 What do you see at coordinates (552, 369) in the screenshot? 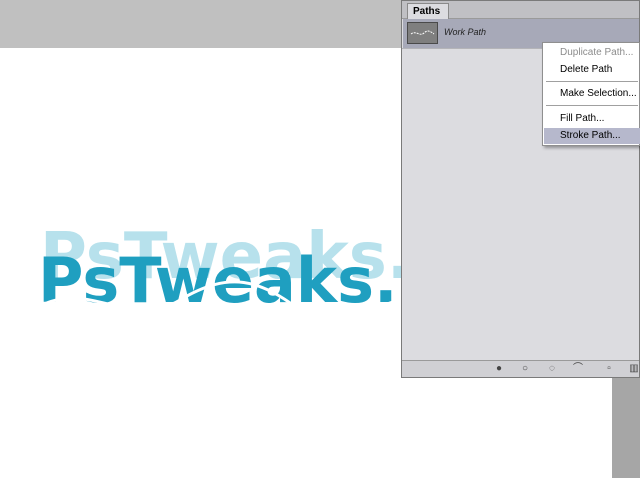
I see `load-as-selection-icon: ◌` at bounding box center [552, 369].